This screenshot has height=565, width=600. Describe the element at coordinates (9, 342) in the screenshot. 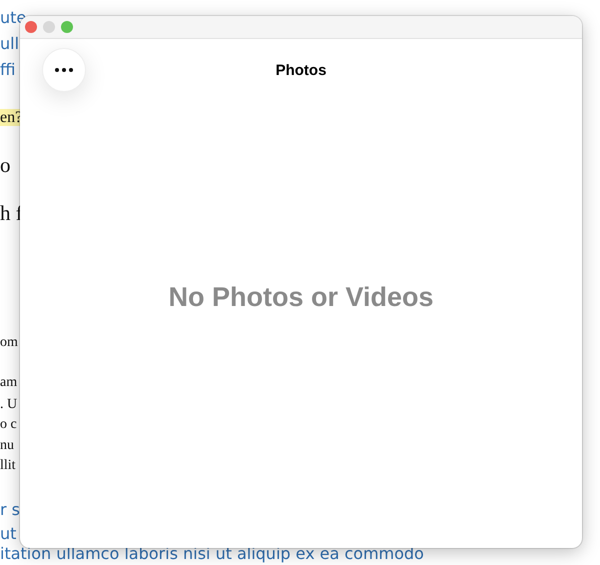

I see `body-text: om` at that location.